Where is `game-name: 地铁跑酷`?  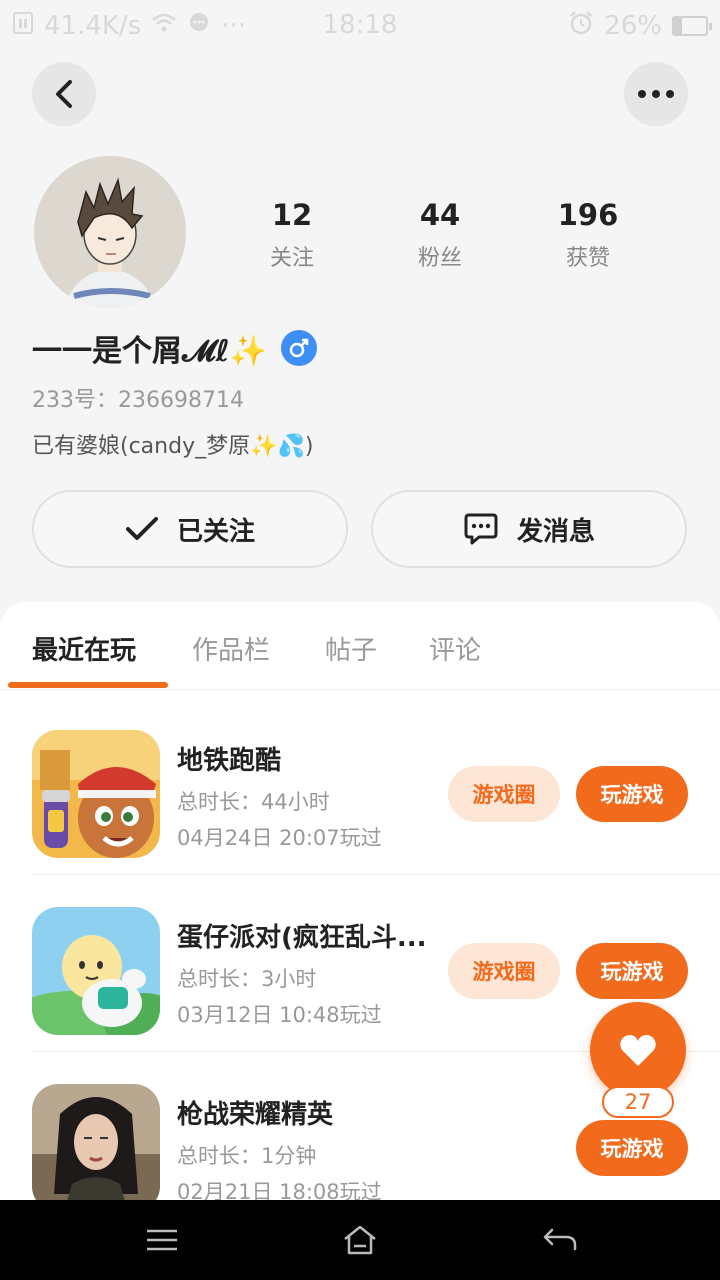
game-name: 地铁跑酷 is located at coordinates (229, 761).